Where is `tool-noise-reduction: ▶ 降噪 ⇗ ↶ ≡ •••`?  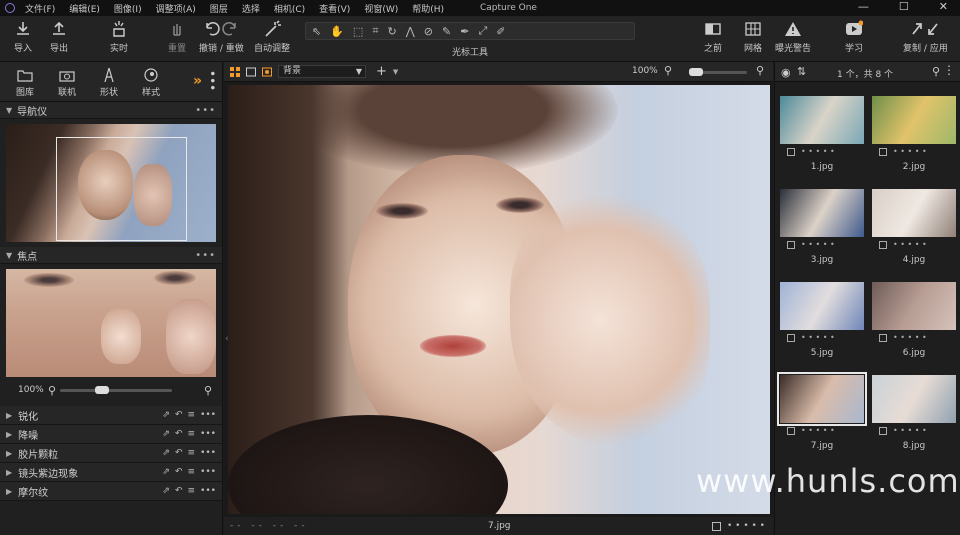
tool-noise-reduction: ▶ 降噪 ⇗ ↶ ≡ ••• is located at coordinates (111, 434).